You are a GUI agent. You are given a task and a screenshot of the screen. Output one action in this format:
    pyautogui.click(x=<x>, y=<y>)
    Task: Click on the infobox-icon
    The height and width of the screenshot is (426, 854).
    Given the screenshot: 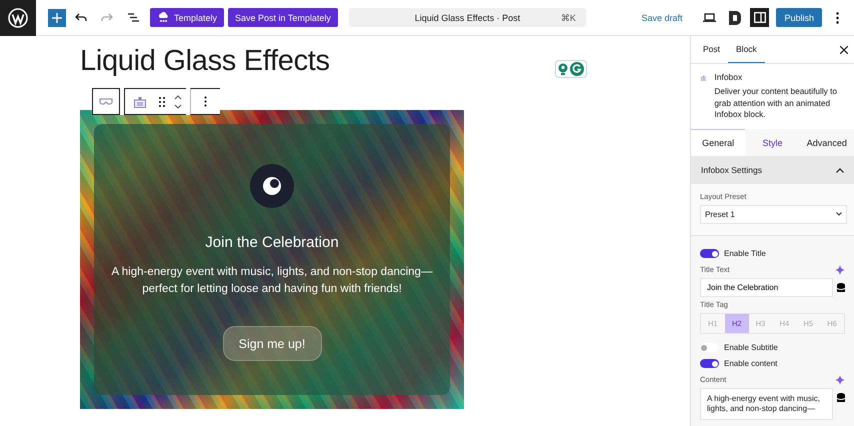 What is the action you would take?
    pyautogui.click(x=140, y=102)
    